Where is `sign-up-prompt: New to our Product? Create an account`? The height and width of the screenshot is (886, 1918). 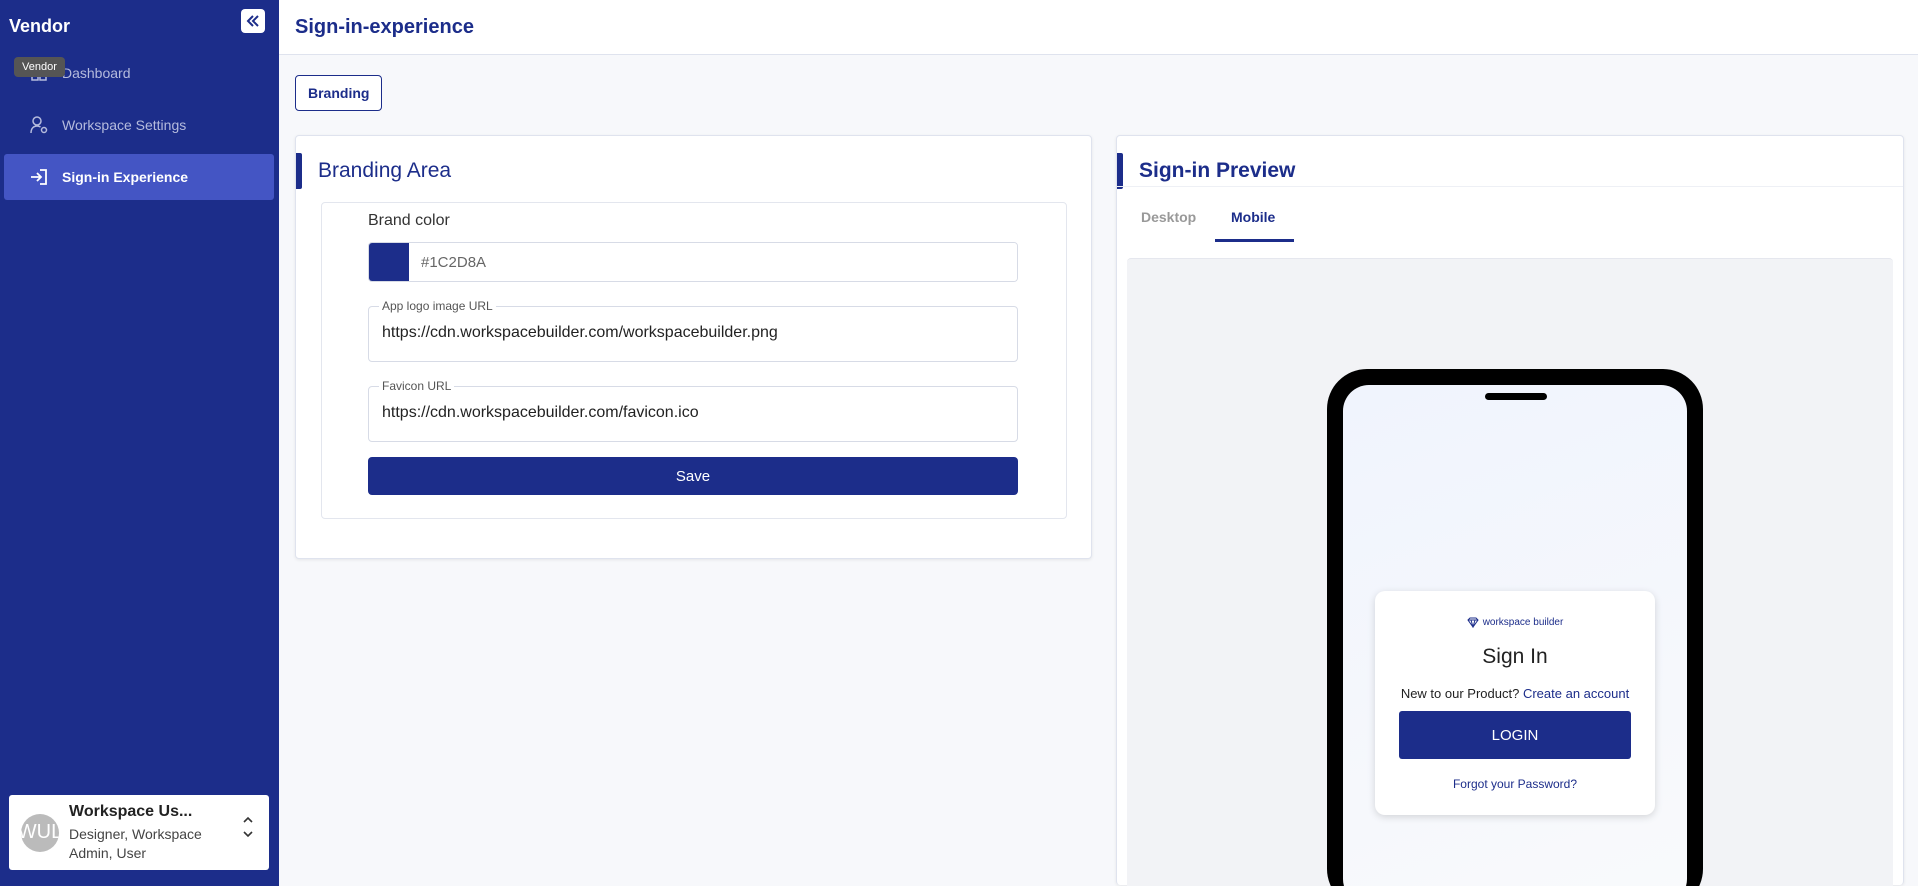 sign-up-prompt: New to our Product? Create an account is located at coordinates (1515, 693).